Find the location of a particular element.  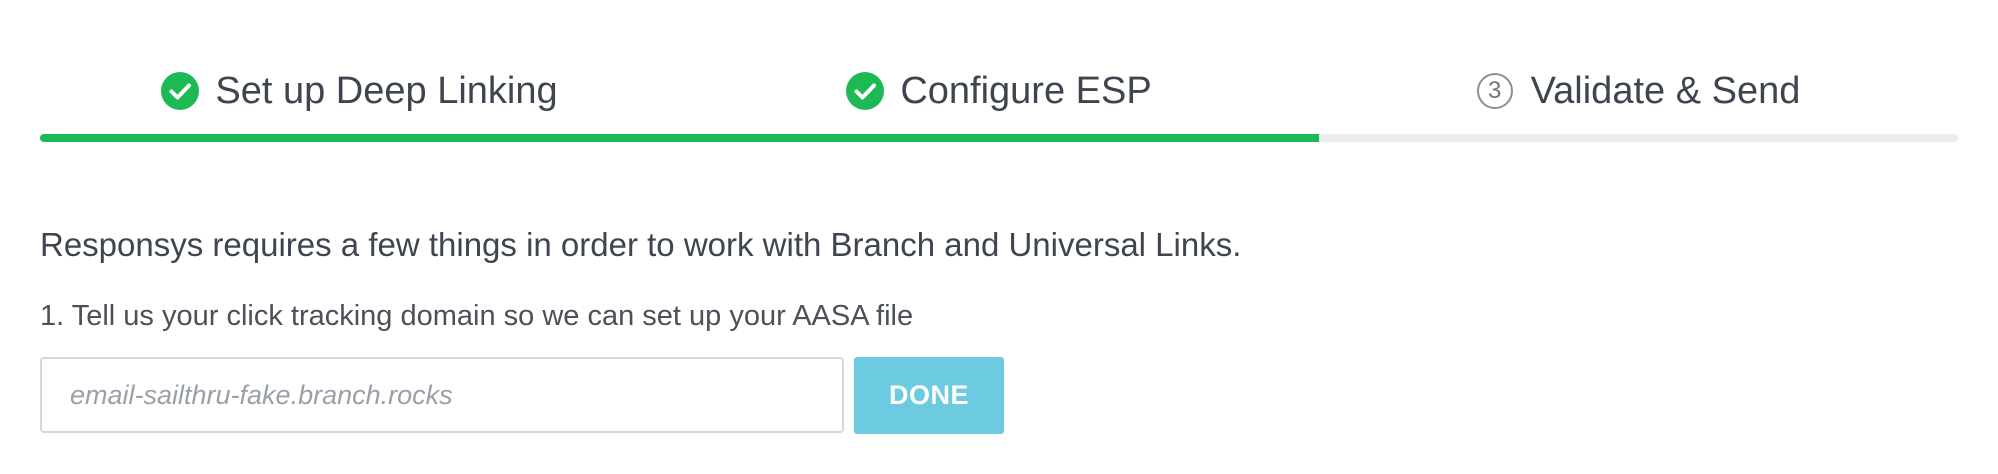

step-configure-esp: Configure ESP is located at coordinates (999, 91).